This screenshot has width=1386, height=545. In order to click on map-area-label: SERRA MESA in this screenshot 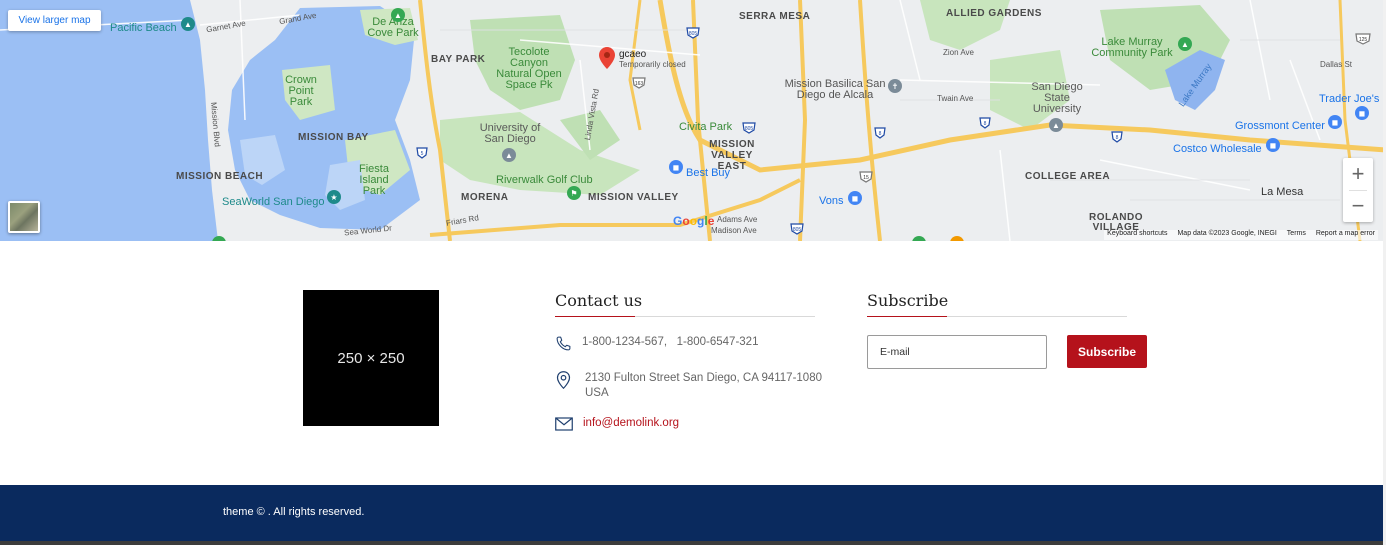, I will do `click(775, 16)`.